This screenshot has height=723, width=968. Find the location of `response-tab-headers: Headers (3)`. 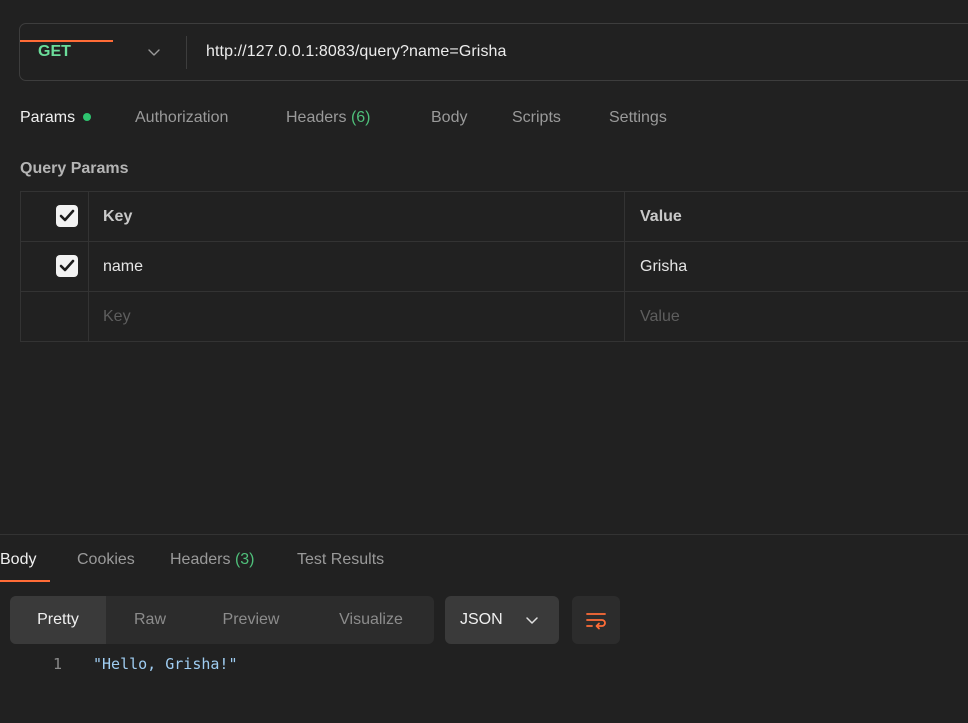

response-tab-headers: Headers (3) is located at coordinates (212, 560).